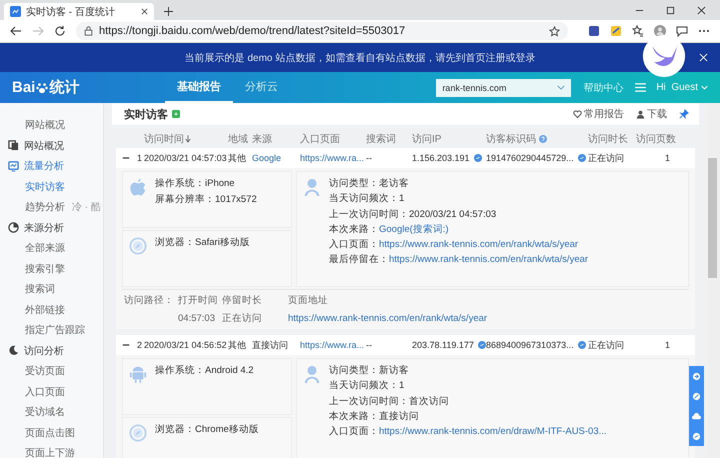 The width and height of the screenshot is (720, 458). What do you see at coordinates (369, 401) in the screenshot?
I see `info-label: 上一次访问时间：` at bounding box center [369, 401].